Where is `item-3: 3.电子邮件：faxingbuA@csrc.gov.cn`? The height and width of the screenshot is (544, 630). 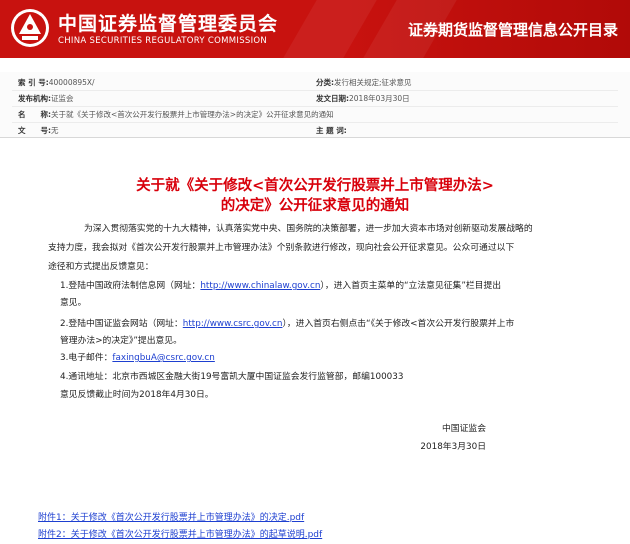 item-3: 3.电子邮件：faxingbuA@csrc.gov.cn is located at coordinates (137, 358).